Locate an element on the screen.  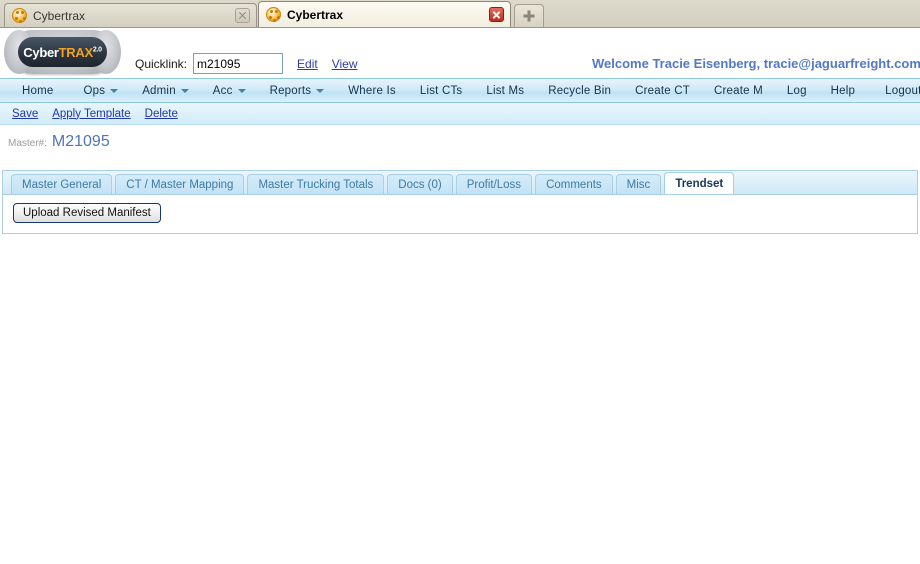
tab-label: Master General is located at coordinates (62, 184).